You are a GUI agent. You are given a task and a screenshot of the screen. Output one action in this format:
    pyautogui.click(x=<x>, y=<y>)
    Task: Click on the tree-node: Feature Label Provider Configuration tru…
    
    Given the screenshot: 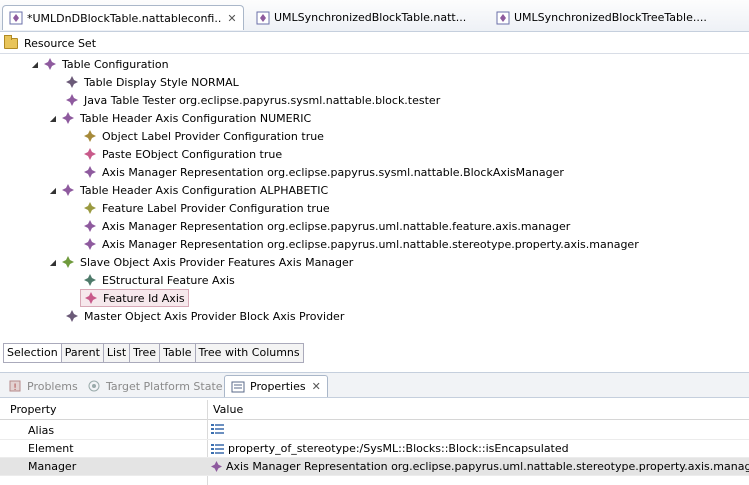 What is the action you would take?
    pyautogui.click(x=207, y=208)
    